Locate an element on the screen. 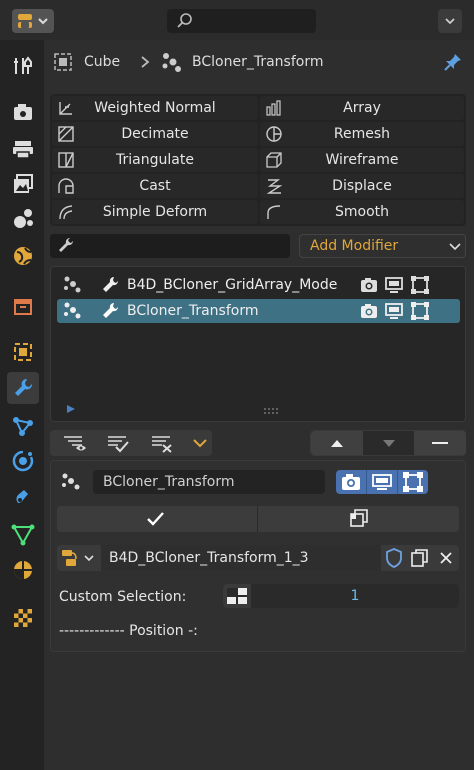 This screenshot has width=474, height=770. tab-world is located at coordinates (23, 256).